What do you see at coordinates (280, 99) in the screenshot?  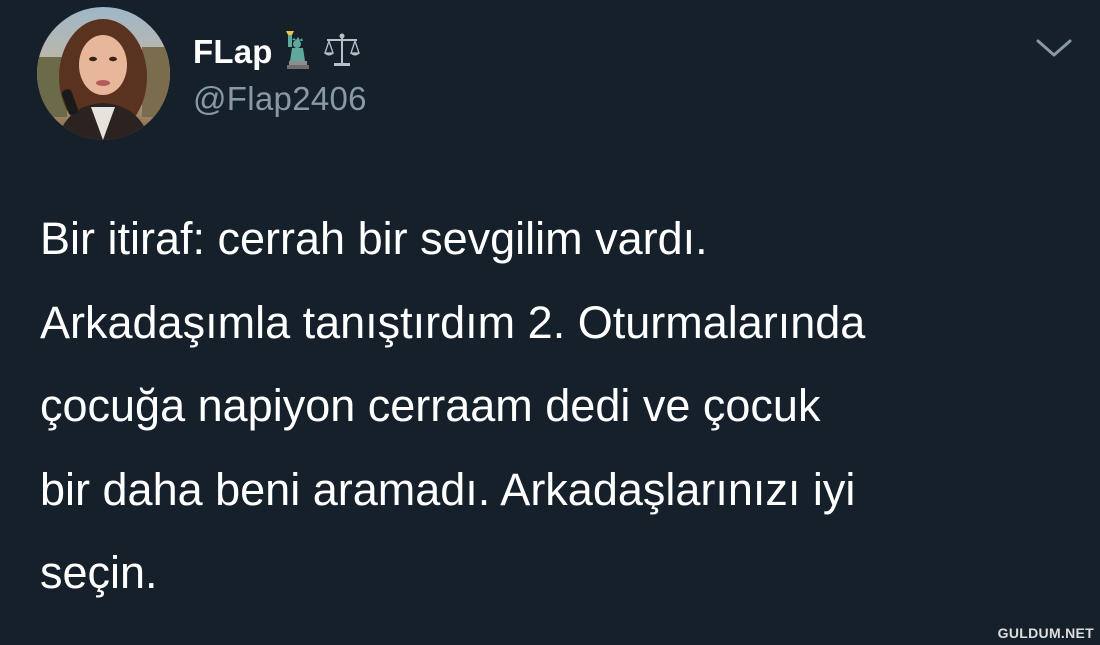 I see `user-handle: @Flap2406` at bounding box center [280, 99].